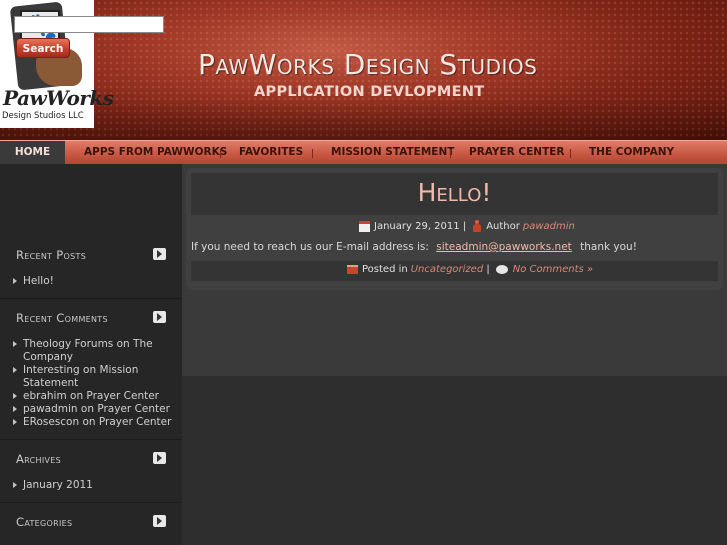  What do you see at coordinates (503, 226) in the screenshot?
I see `author-label: Author` at bounding box center [503, 226].